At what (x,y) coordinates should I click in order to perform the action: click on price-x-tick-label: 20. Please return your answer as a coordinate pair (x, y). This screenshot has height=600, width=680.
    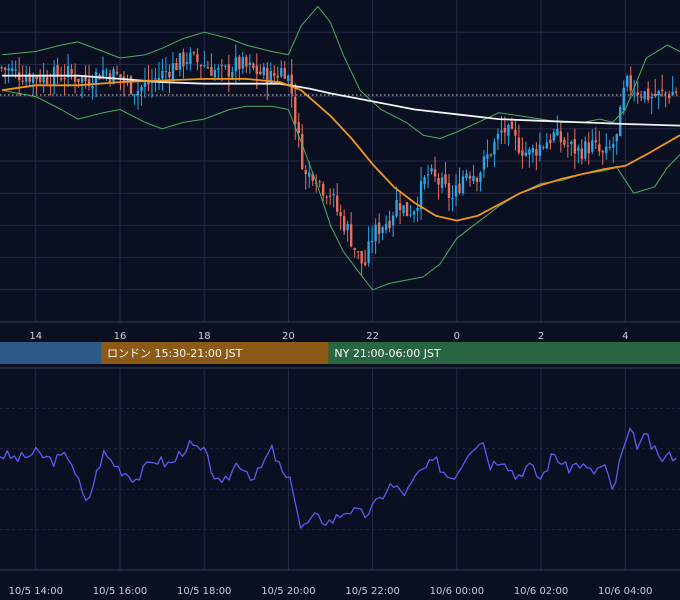
    Looking at the image, I should click on (288, 336).